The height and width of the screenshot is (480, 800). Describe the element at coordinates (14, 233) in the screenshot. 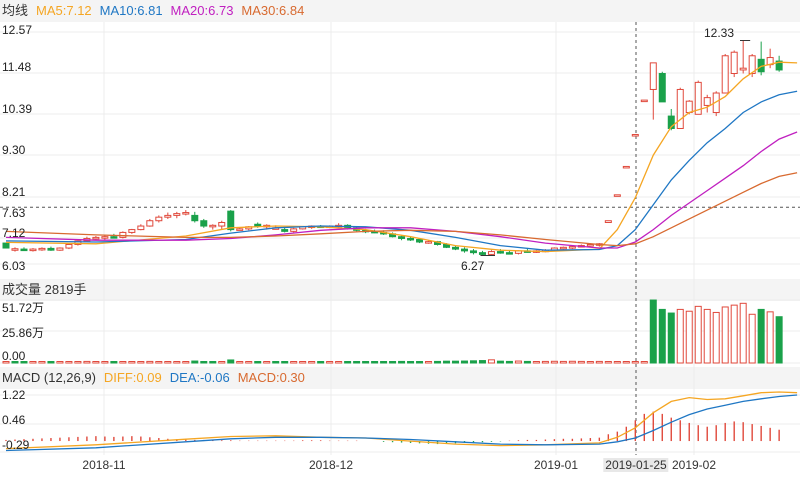

I see `price-tick-label: 7.12` at that location.